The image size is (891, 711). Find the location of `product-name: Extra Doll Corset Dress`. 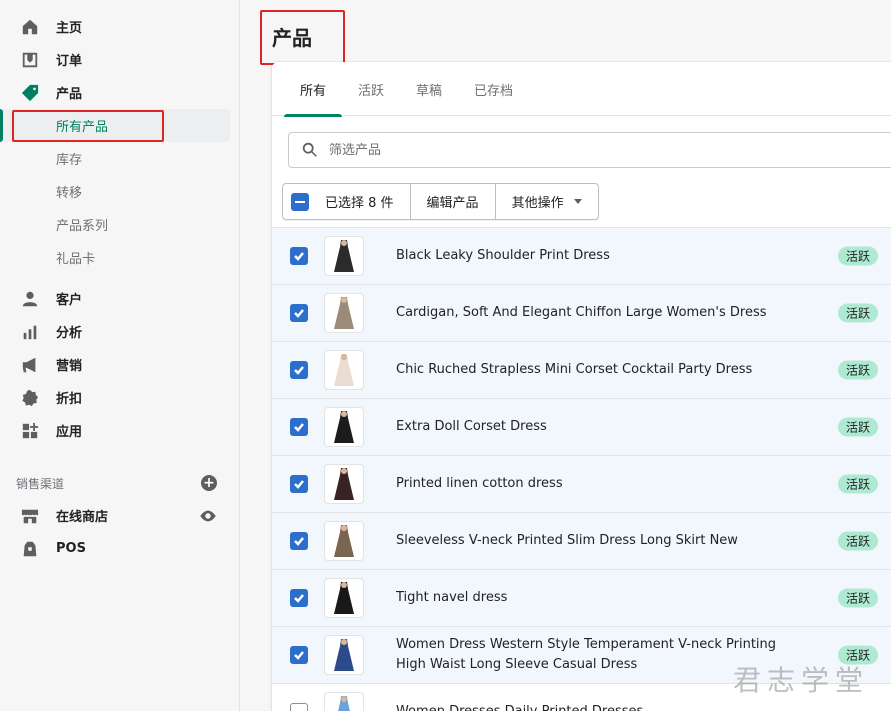

product-name: Extra Doll Corset Dress is located at coordinates (596, 427).